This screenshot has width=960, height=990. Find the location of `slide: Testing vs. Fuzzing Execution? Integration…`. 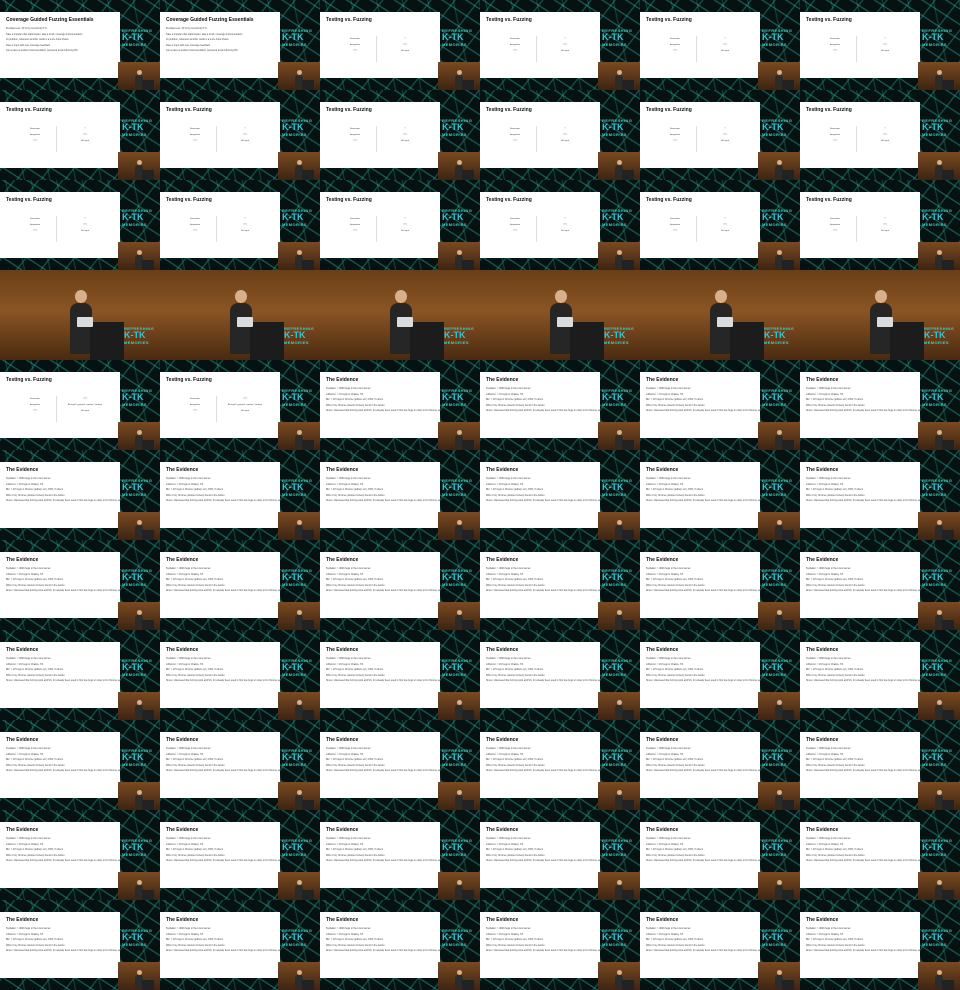

slide: Testing vs. Fuzzing Execution? Integration… is located at coordinates (860, 225).